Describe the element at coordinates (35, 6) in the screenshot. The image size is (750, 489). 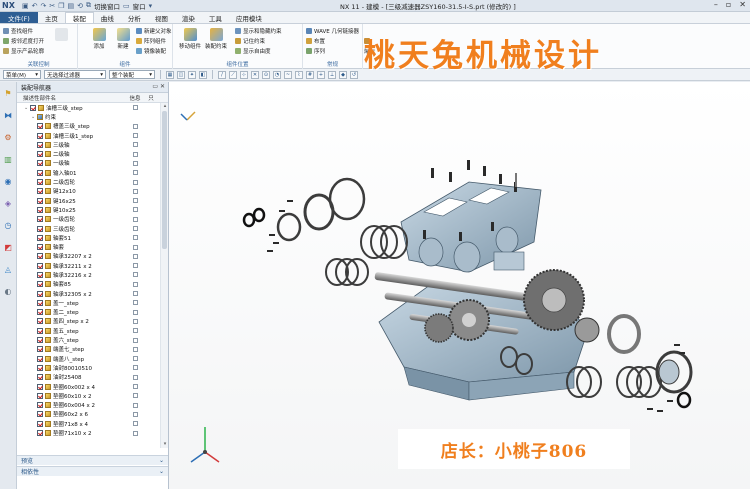
I see `undo-icon: ↶` at that location.